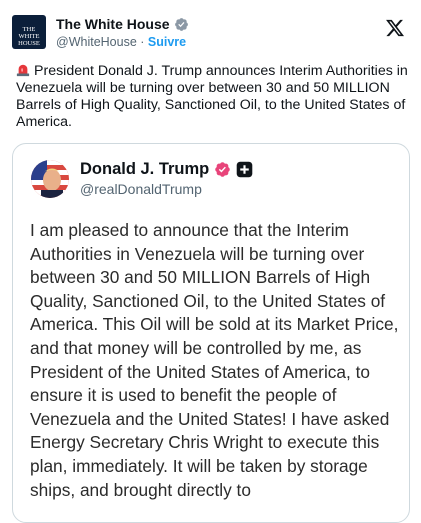  I want to click on white-house-avatar: THE WHITE HOUSE, so click(29, 32).